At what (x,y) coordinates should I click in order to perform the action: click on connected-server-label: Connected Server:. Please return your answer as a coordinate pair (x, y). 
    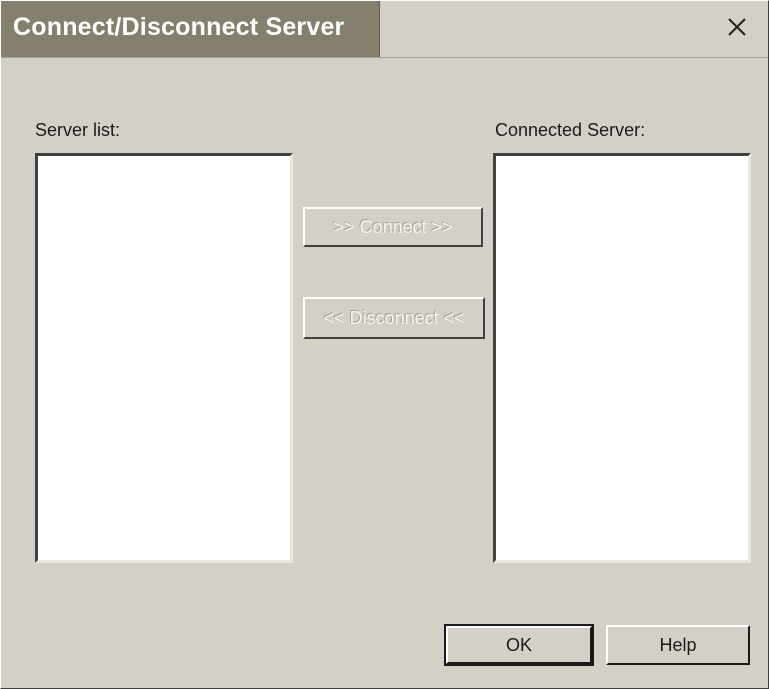
    Looking at the image, I should click on (570, 130).